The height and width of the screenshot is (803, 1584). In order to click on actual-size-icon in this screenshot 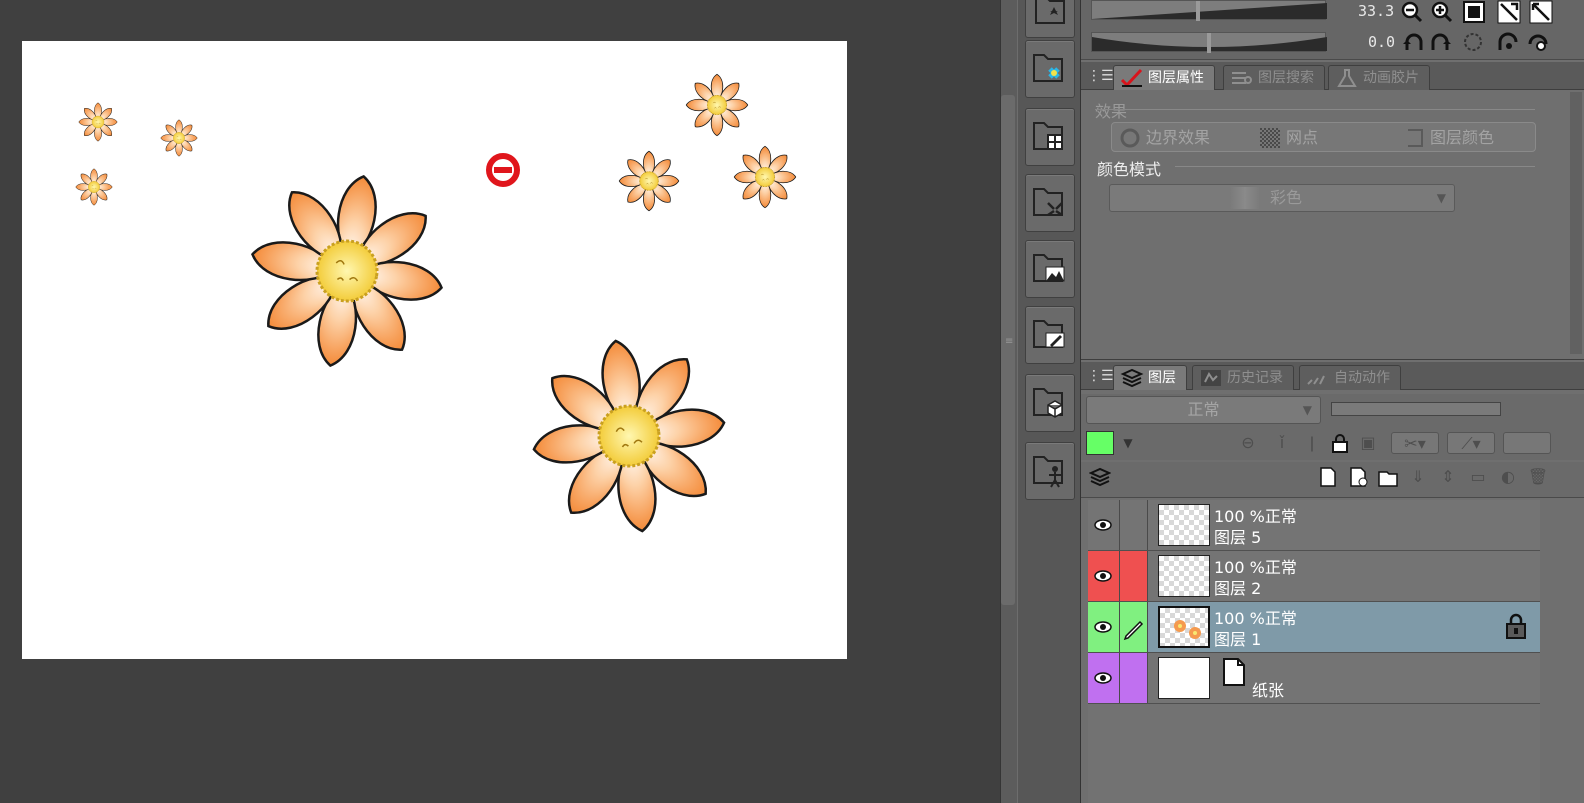, I will do `click(1474, 12)`.